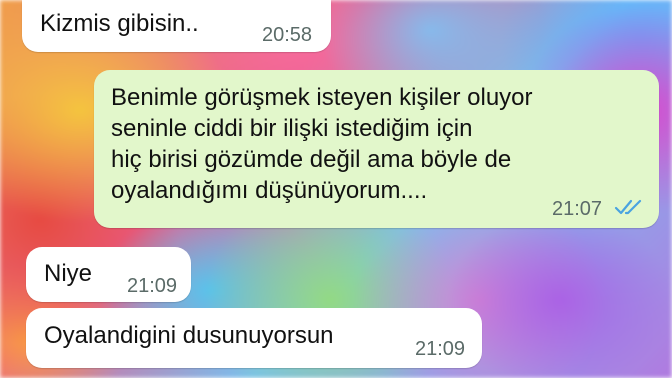 Image resolution: width=672 pixels, height=378 pixels. I want to click on message-text: Oyalandigini dusunuyorsun, so click(189, 335).